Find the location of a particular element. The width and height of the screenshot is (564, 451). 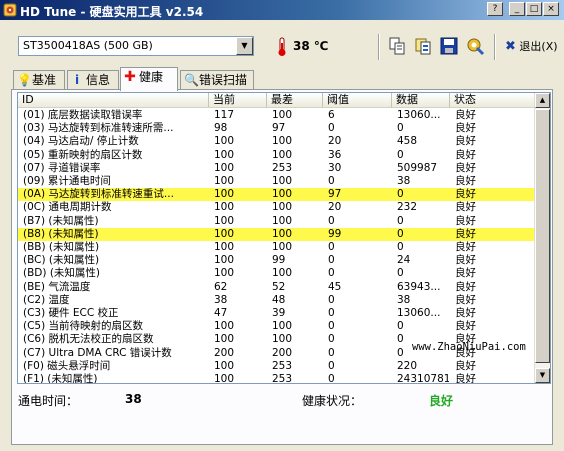

cell-id: (B7) (未知属性) is located at coordinates (61, 220).